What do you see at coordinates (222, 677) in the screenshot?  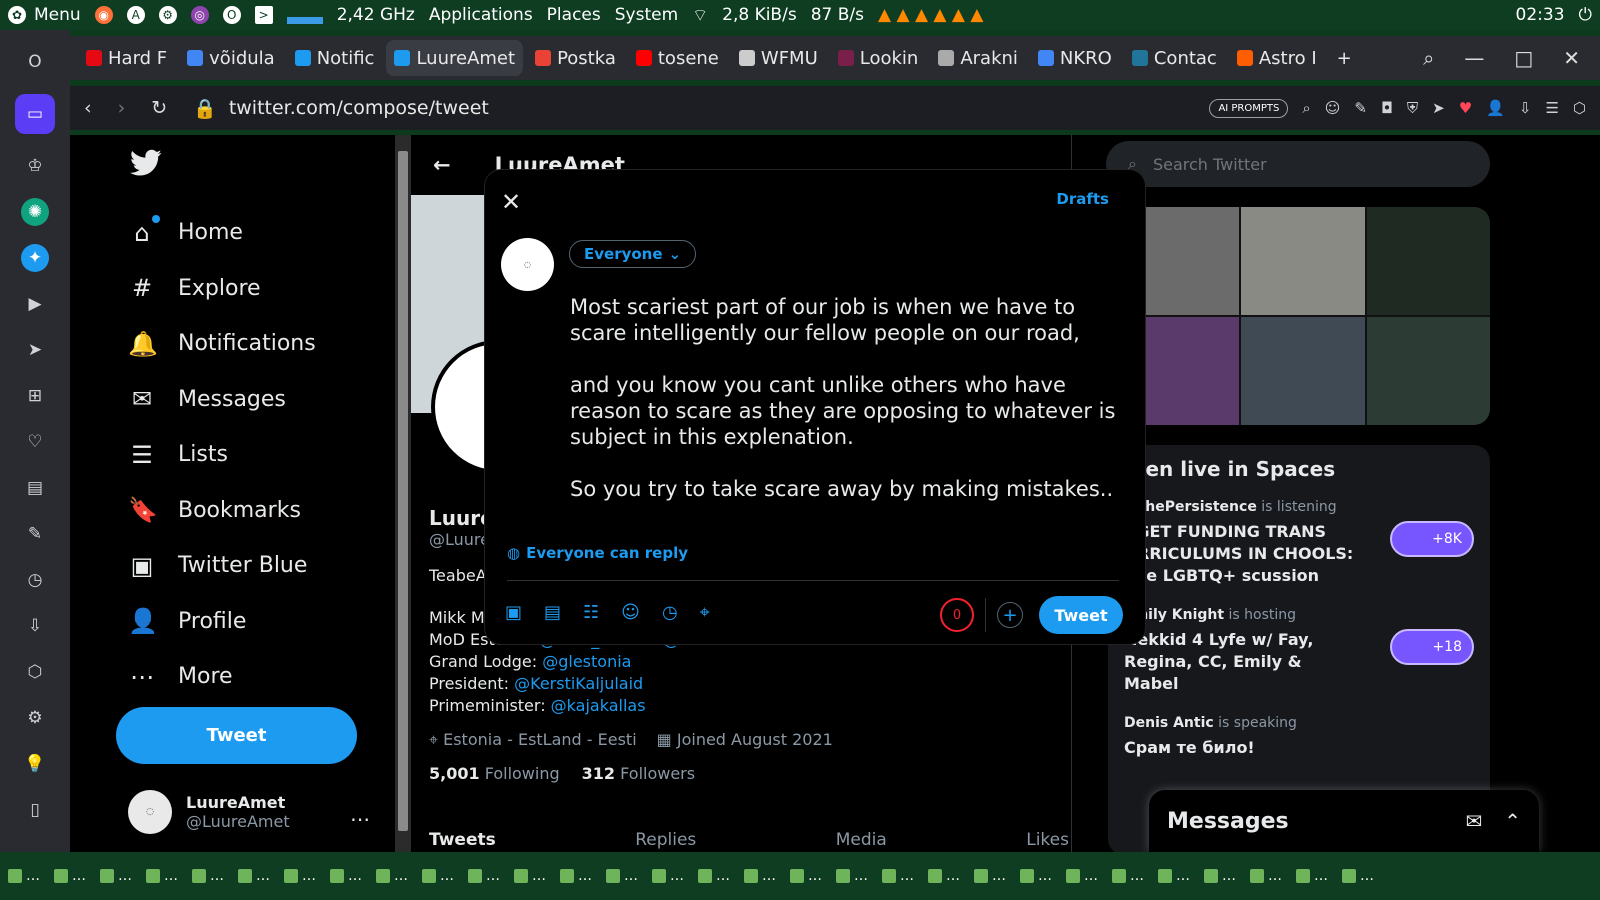 I see `nav-item-more: ⋯ More` at bounding box center [222, 677].